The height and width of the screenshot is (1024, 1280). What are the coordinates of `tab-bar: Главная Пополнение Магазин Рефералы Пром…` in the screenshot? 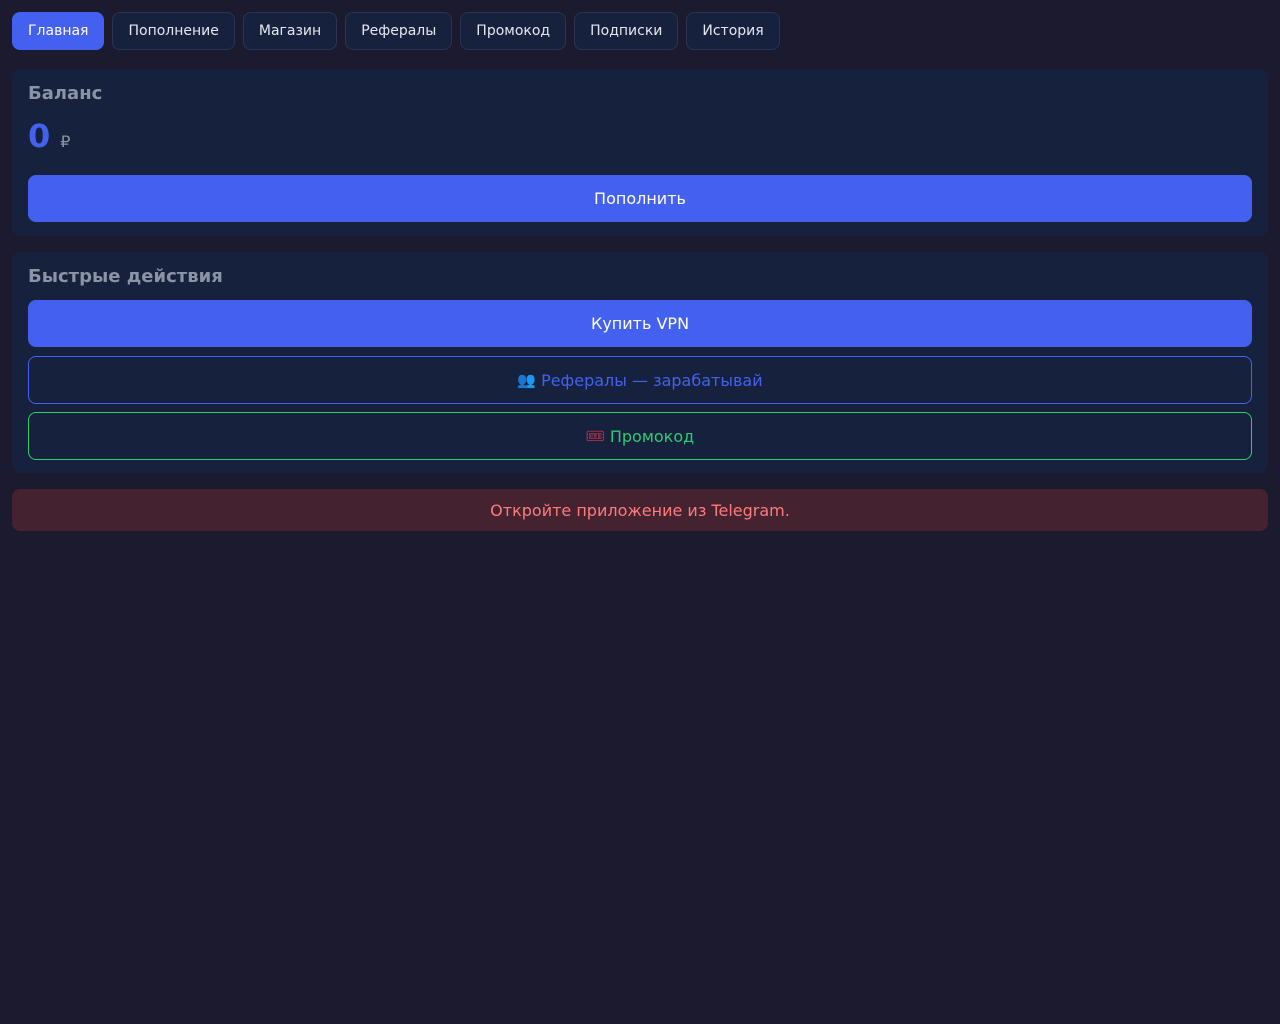 It's located at (396, 31).